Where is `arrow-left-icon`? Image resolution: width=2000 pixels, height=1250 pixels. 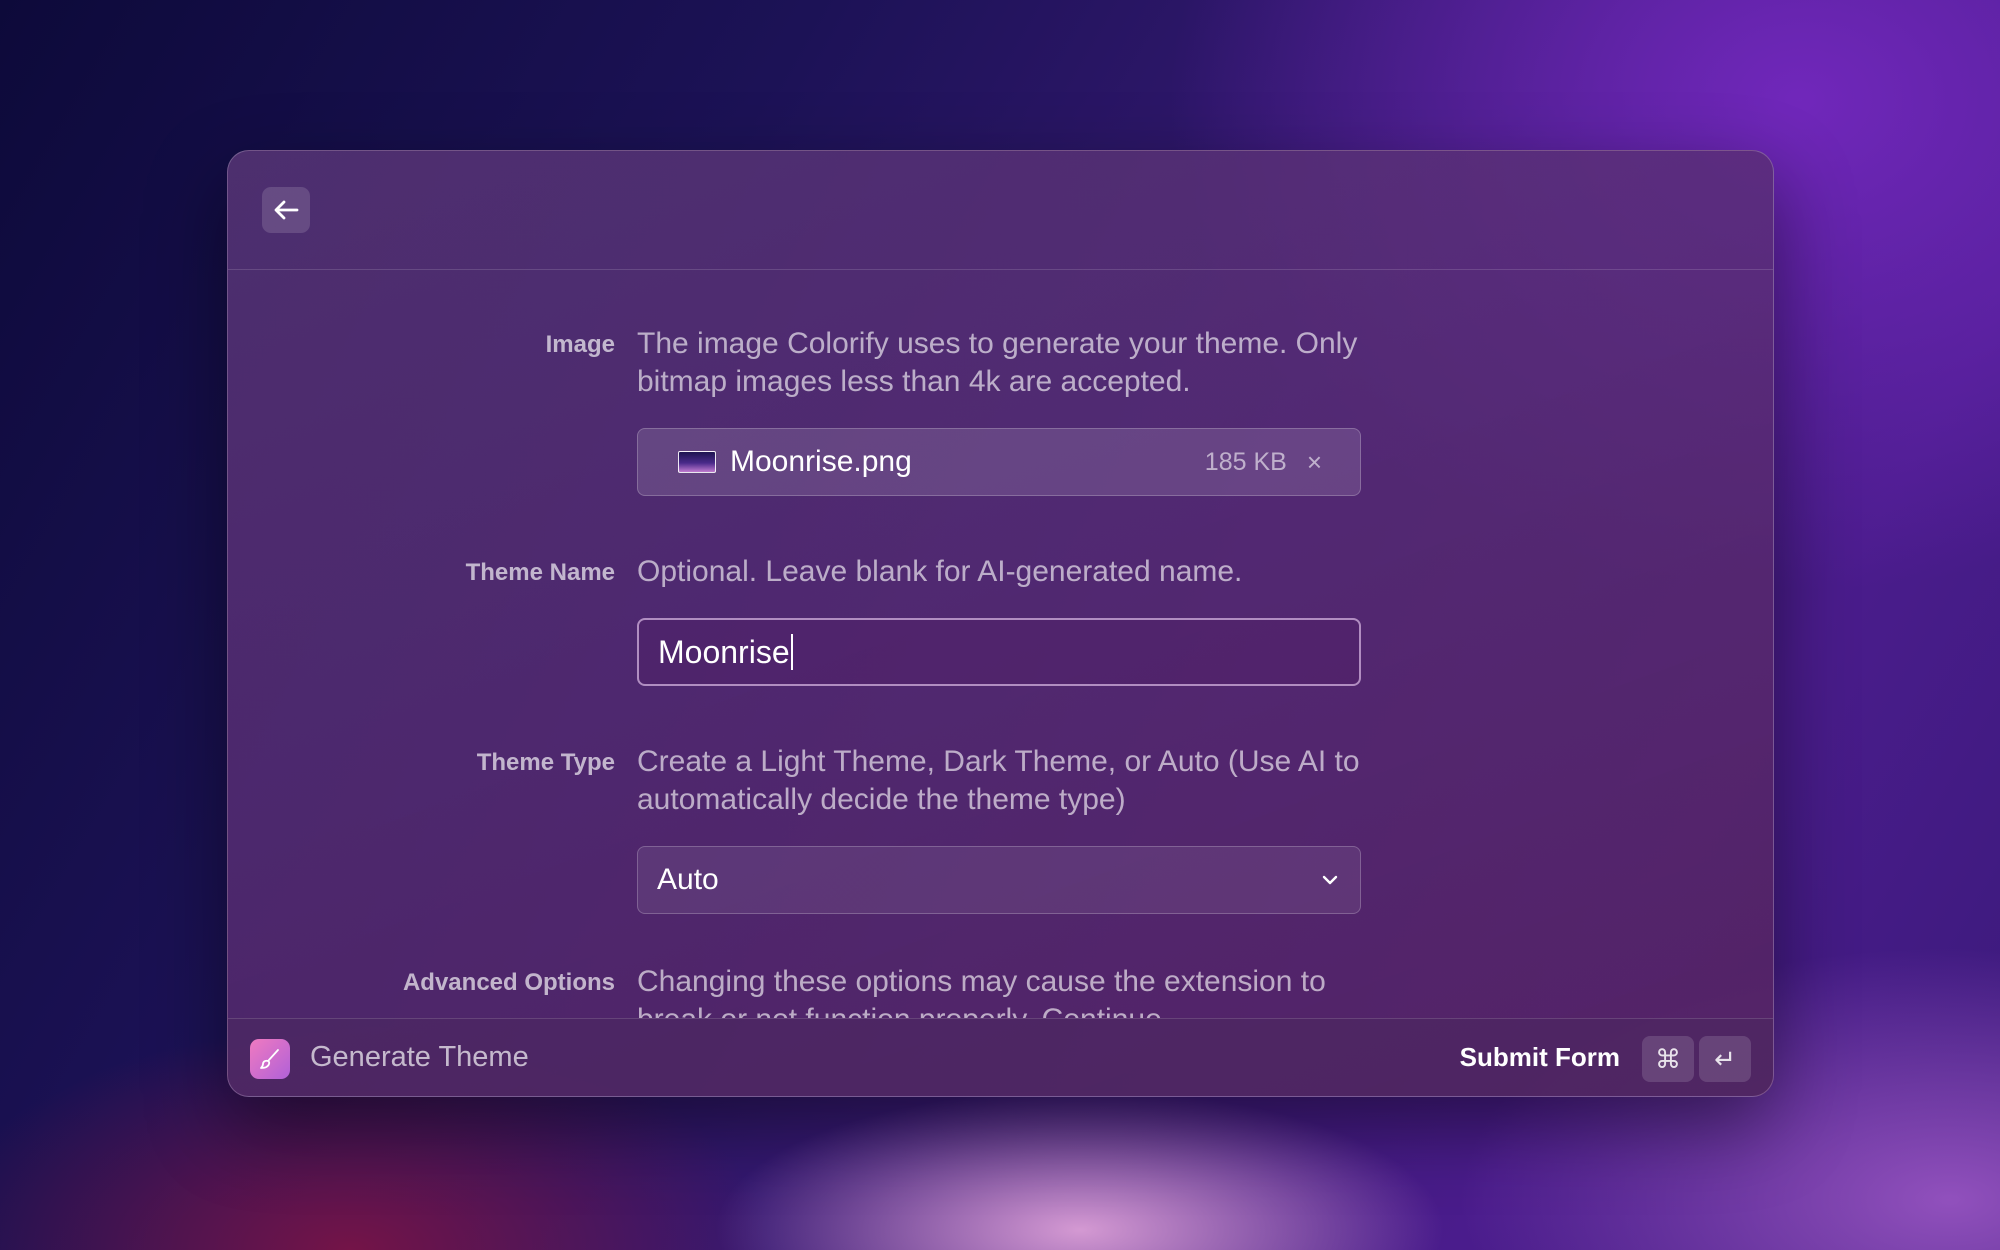
arrow-left-icon is located at coordinates (286, 210).